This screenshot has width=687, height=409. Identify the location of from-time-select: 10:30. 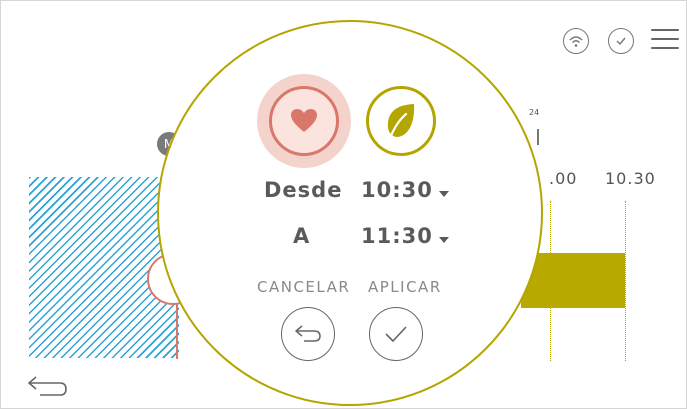
(397, 190).